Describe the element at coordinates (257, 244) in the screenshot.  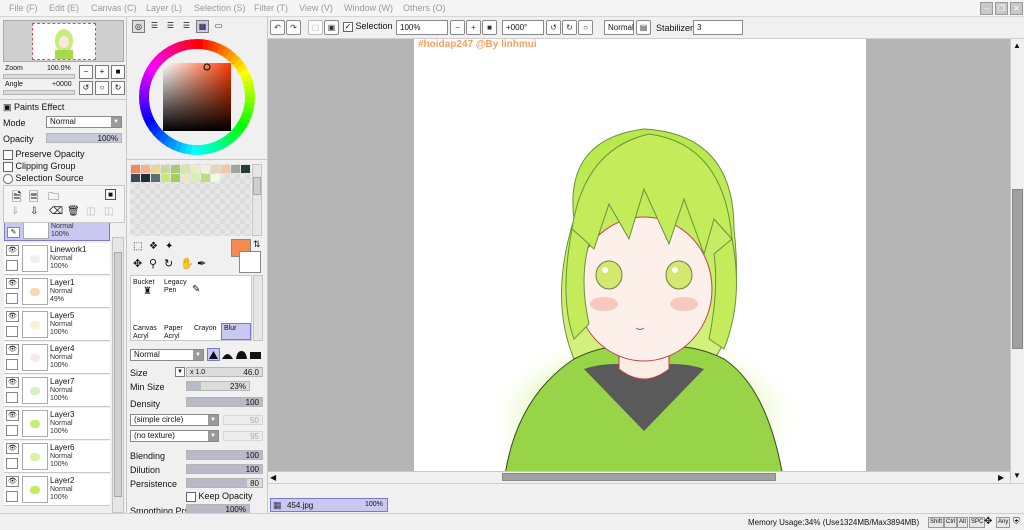
I see `swap-color-icon: ⇅` at that location.